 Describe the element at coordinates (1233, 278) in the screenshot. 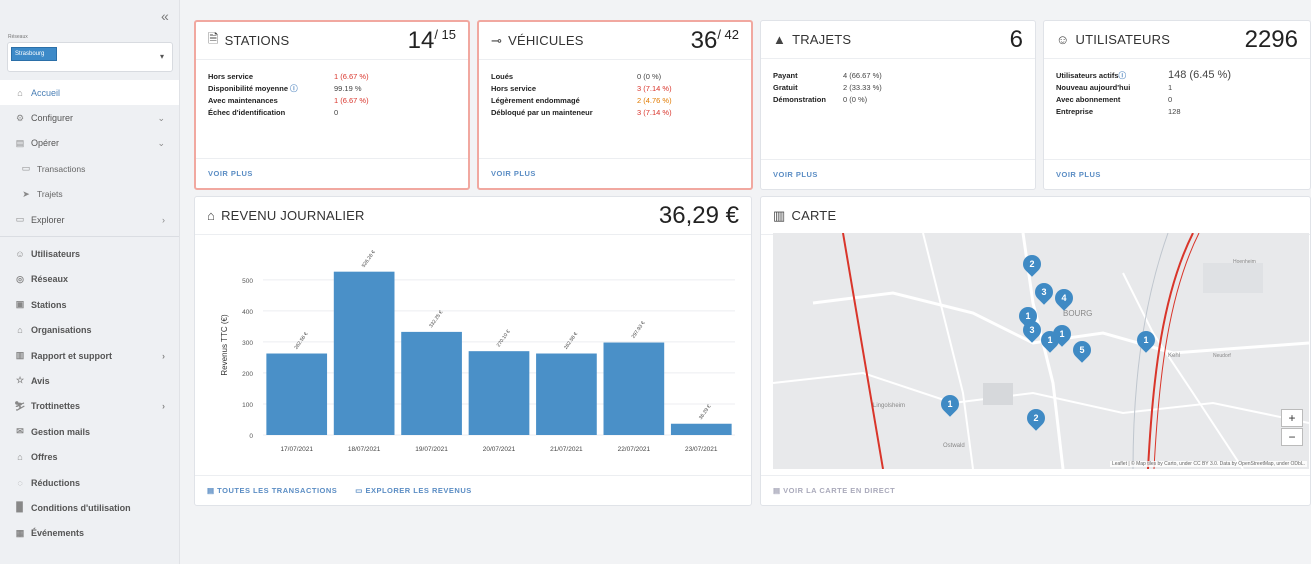

I see `map-block` at that location.